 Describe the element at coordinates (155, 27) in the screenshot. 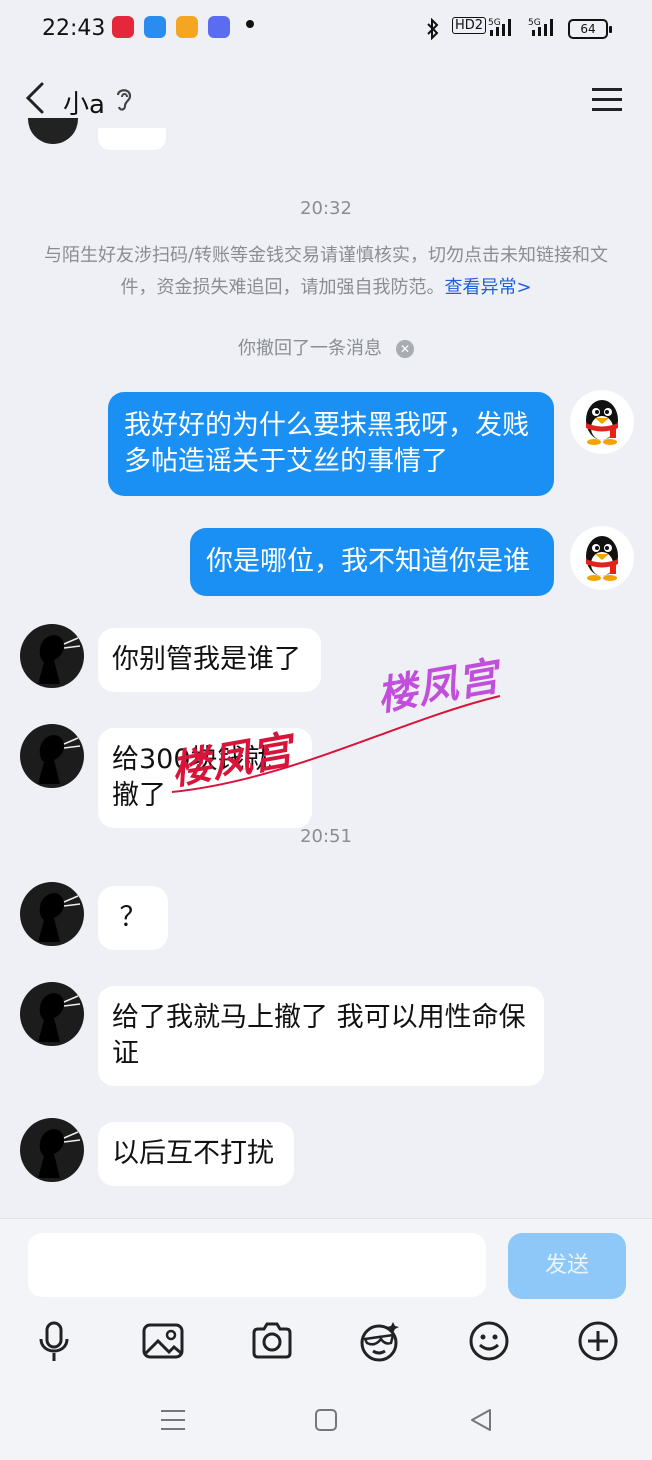

I see `cloud-app-icon` at that location.